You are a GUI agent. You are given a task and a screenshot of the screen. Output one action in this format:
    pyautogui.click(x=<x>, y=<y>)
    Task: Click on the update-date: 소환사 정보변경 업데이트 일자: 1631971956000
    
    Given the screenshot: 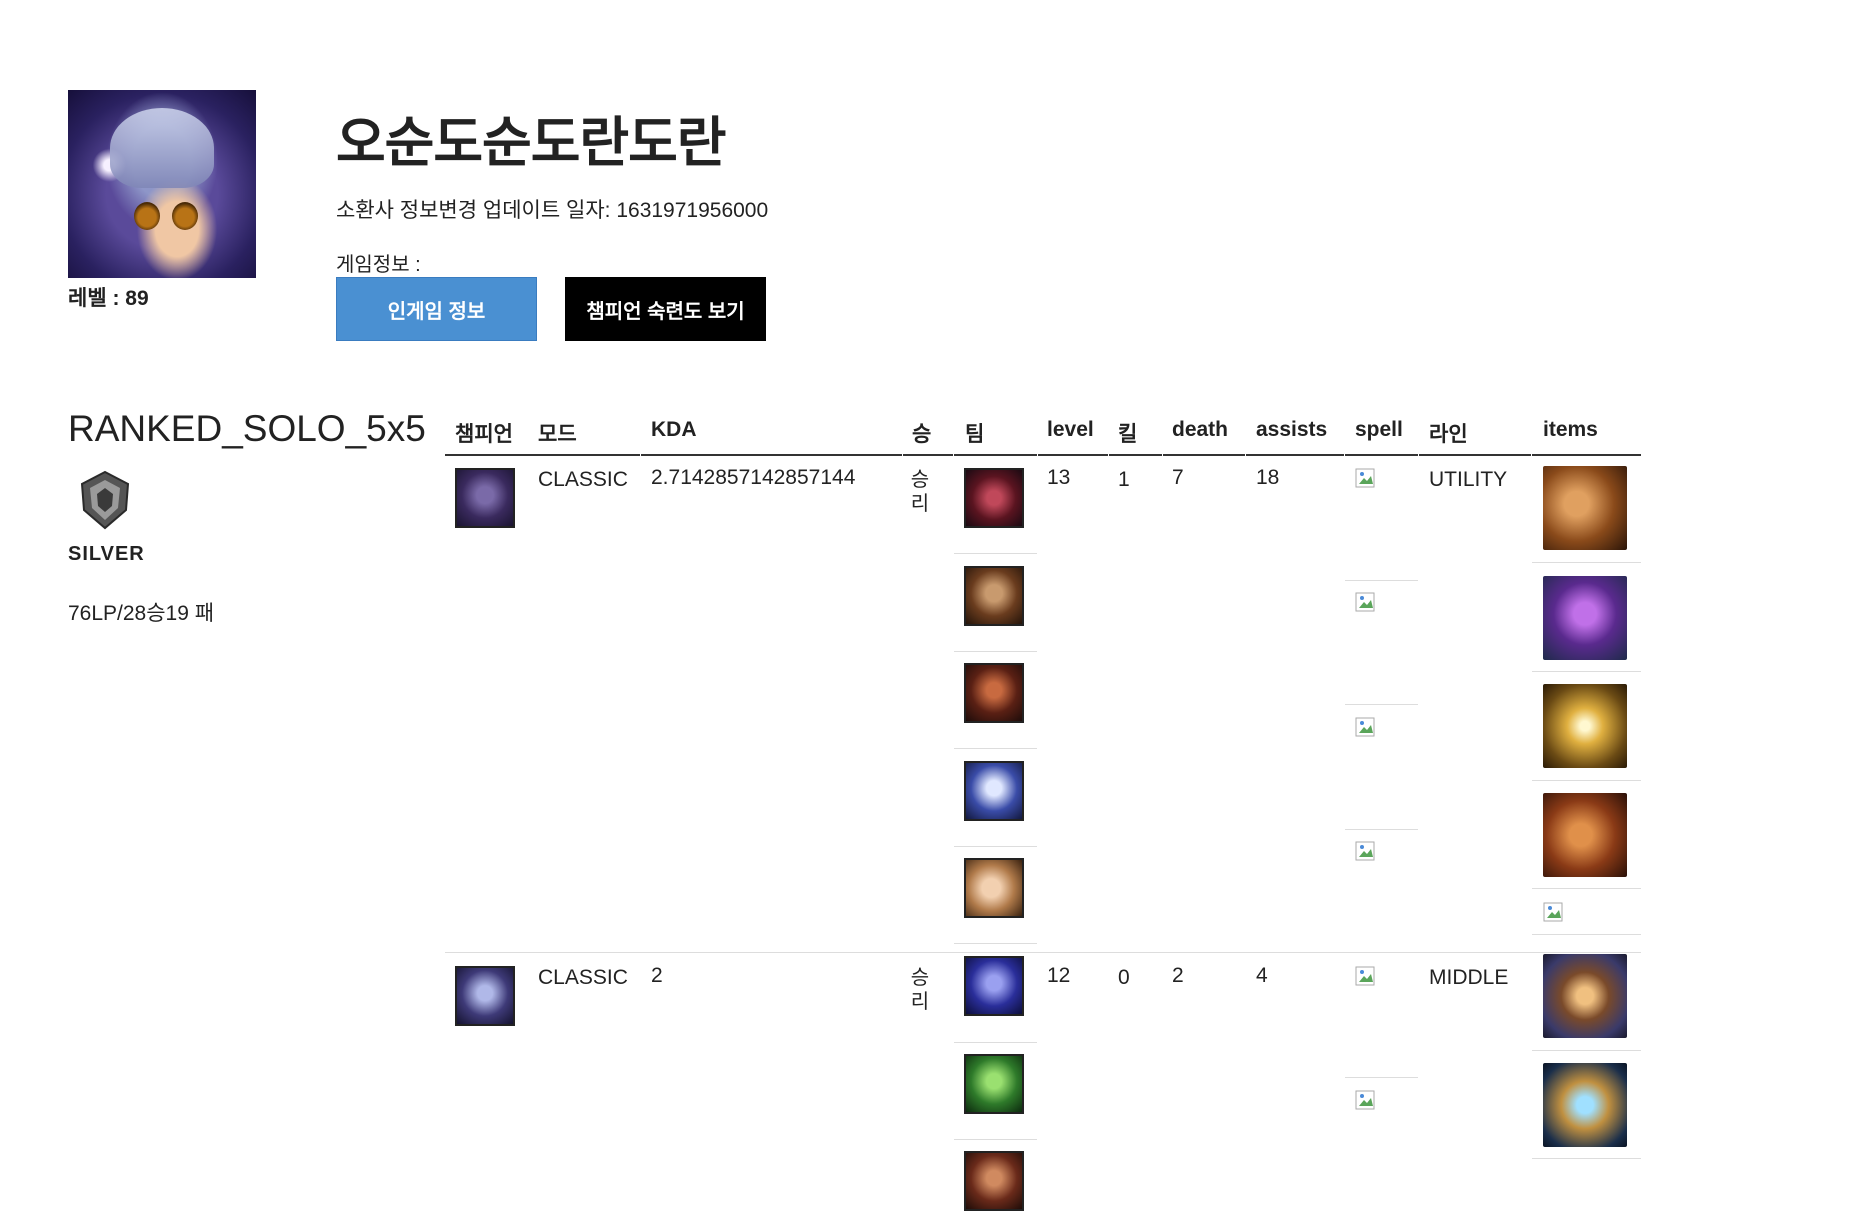 What is the action you would take?
    pyautogui.click(x=552, y=210)
    